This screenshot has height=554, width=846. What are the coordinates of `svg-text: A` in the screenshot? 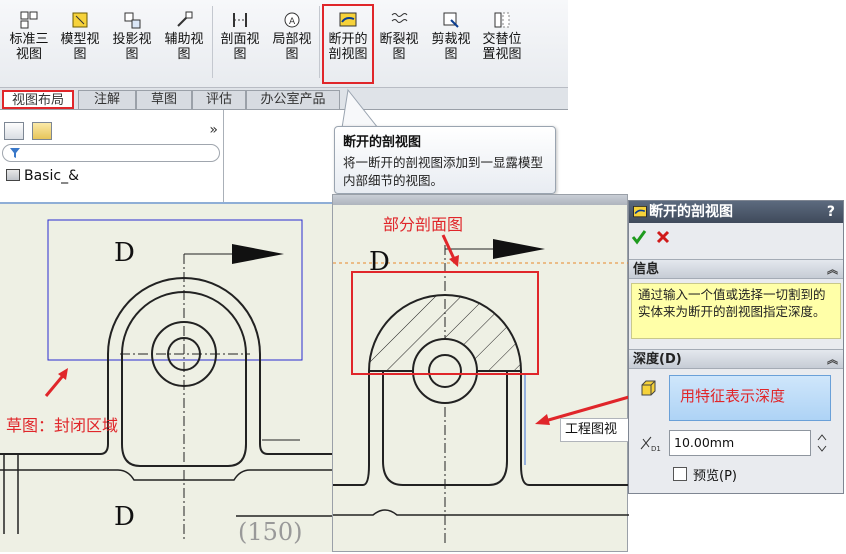 It's located at (292, 22).